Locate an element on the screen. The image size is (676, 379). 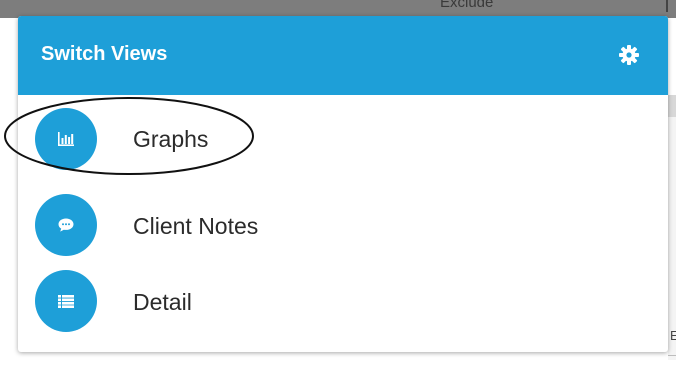
graphs-icon-badge is located at coordinates (66, 139).